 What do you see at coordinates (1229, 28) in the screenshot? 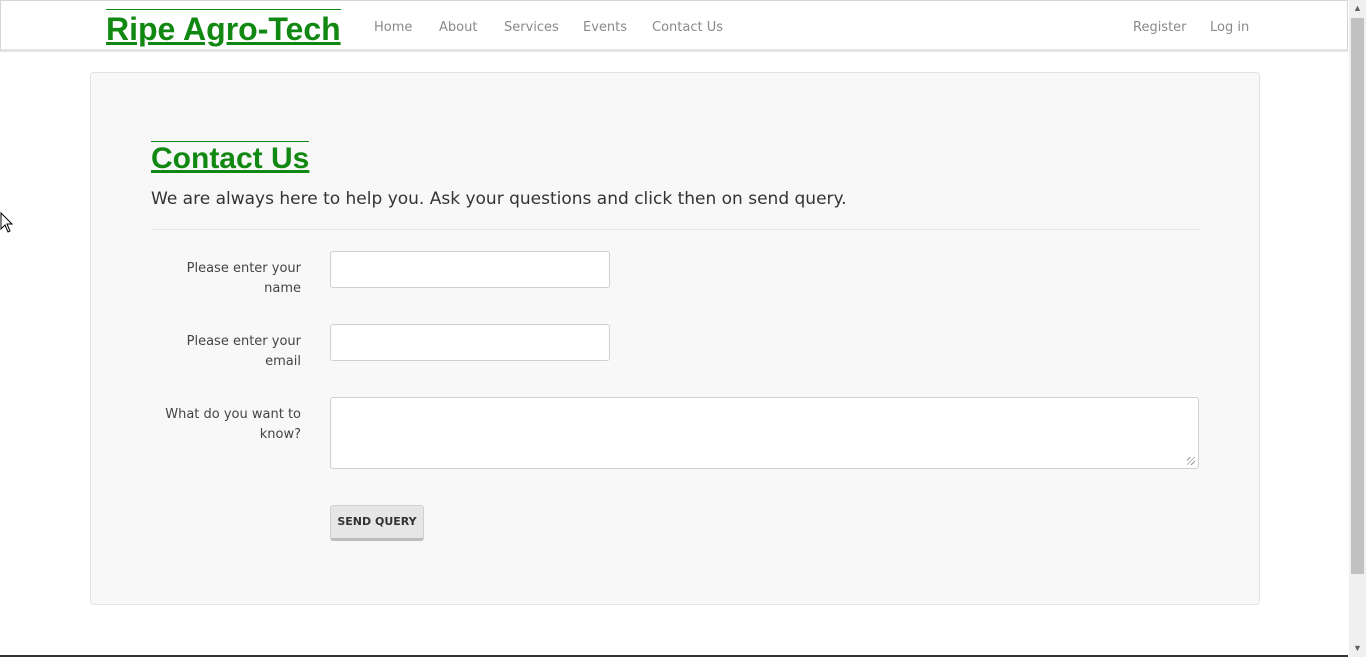
I see `nav-login-link: Log in` at bounding box center [1229, 28].